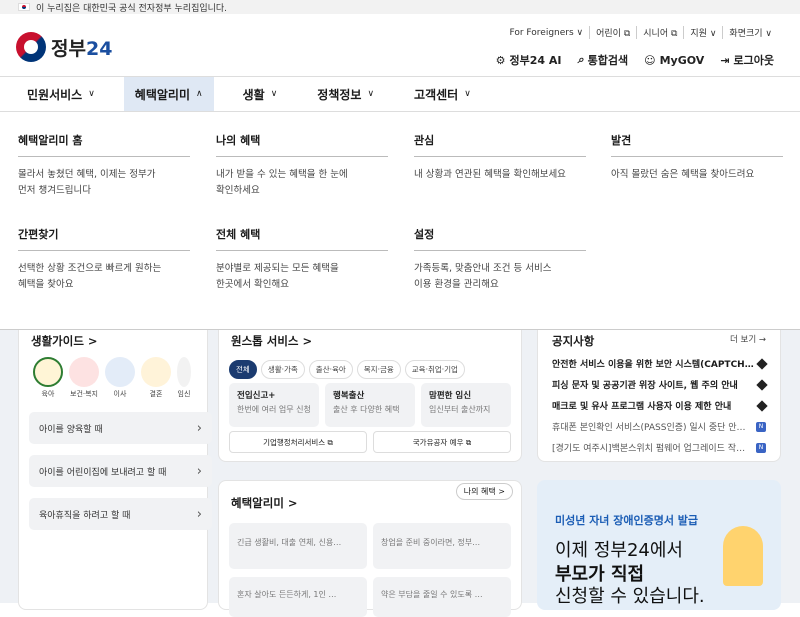  I want to click on link-veterans: 국가유공자 예우 ⧉, so click(442, 442).